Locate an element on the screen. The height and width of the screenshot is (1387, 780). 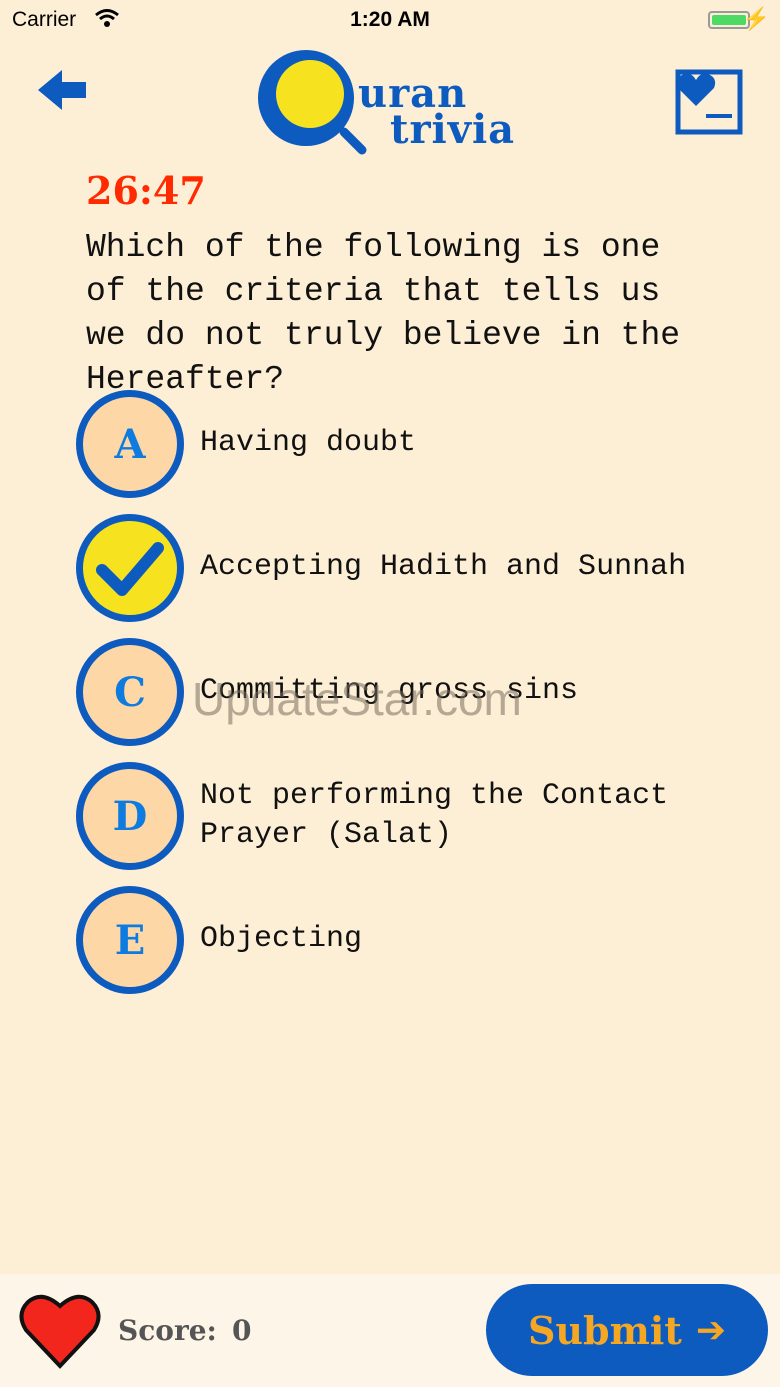
bottom-bar: Score: 0 Submit ➔ is located at coordinates (390, 1330).